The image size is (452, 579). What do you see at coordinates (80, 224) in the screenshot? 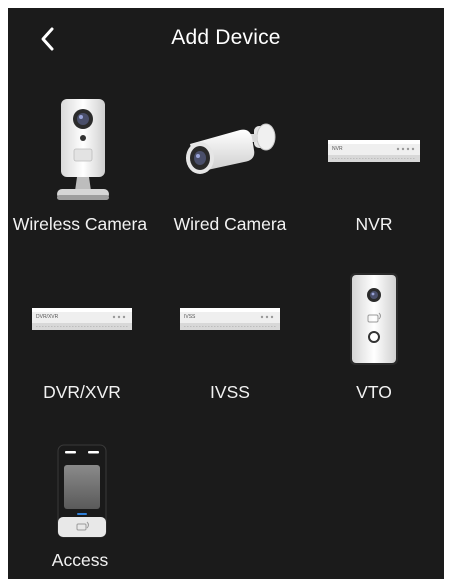
I see `device-label: Wireless Camera` at bounding box center [80, 224].